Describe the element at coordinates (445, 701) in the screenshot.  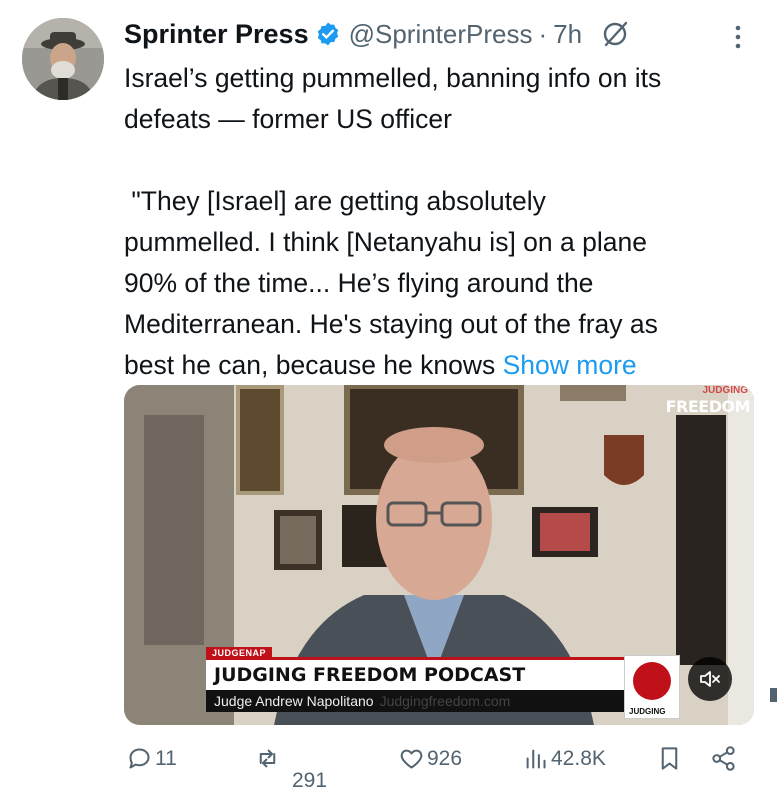
I see `lower-third-ghost-text: Judgingfreedom.com` at that location.